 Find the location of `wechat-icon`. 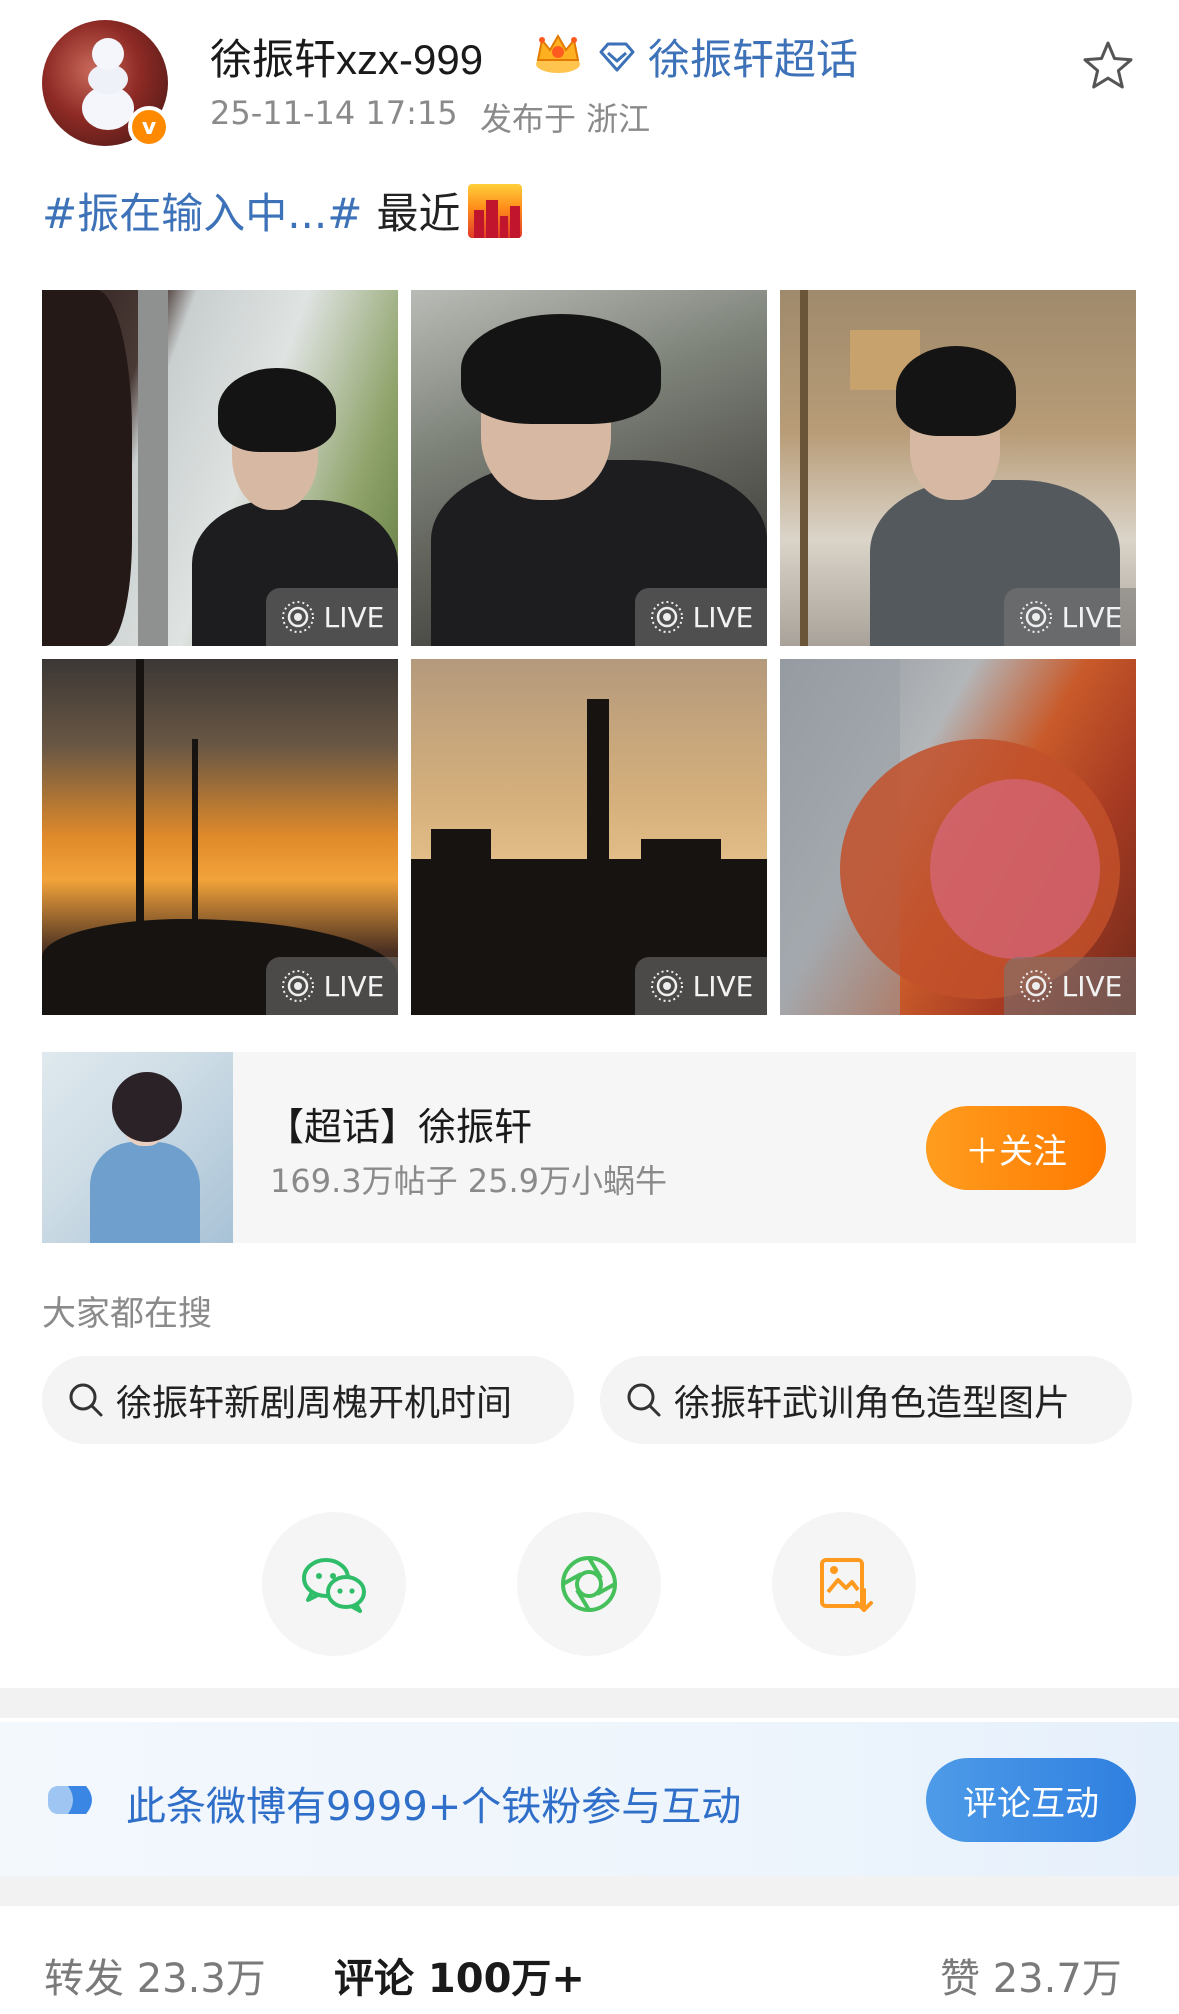

wechat-icon is located at coordinates (334, 1585).